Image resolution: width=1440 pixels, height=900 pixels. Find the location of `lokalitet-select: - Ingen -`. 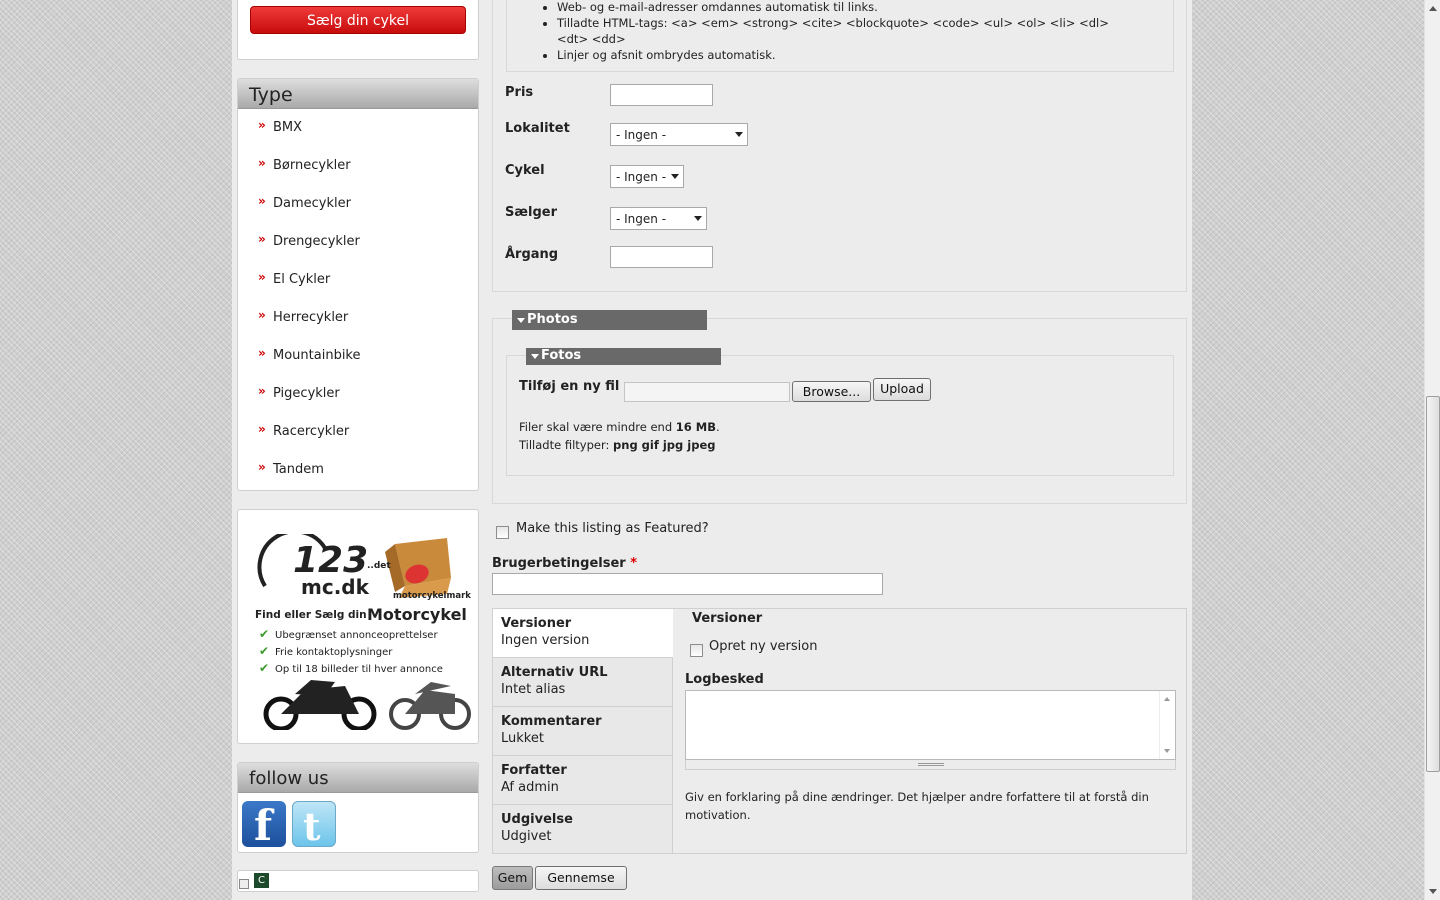

lokalitet-select: - Ingen - is located at coordinates (679, 134).